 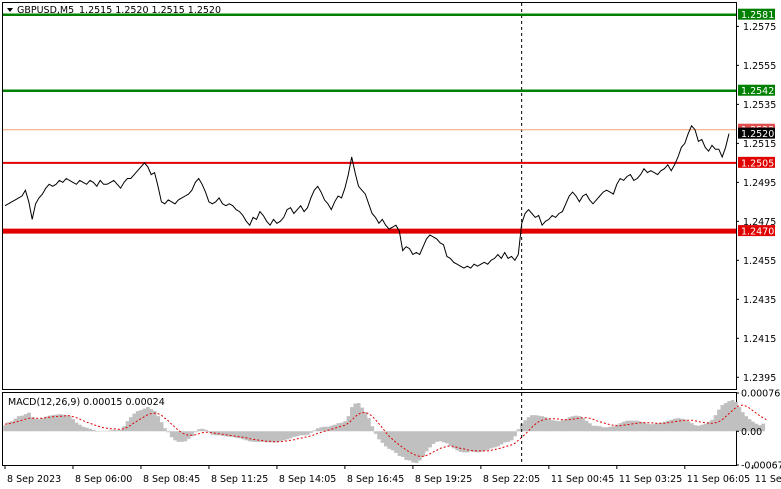 I want to click on level-price-label: 1.2470, so click(x=757, y=232).